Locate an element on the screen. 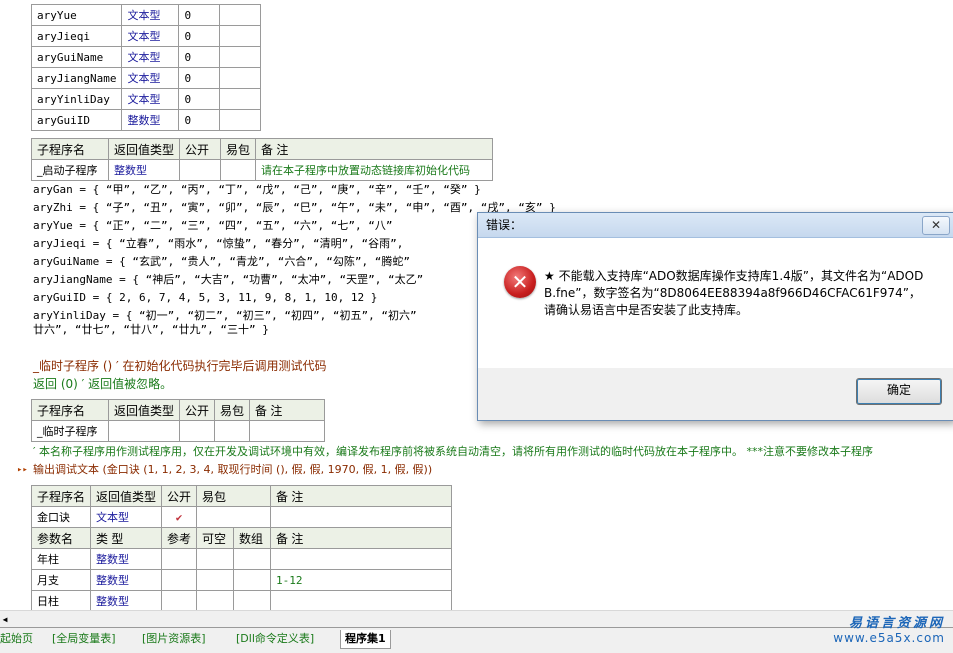 The height and width of the screenshot is (653, 953). table-row: aryGuiName 文本型 0 is located at coordinates (146, 57).